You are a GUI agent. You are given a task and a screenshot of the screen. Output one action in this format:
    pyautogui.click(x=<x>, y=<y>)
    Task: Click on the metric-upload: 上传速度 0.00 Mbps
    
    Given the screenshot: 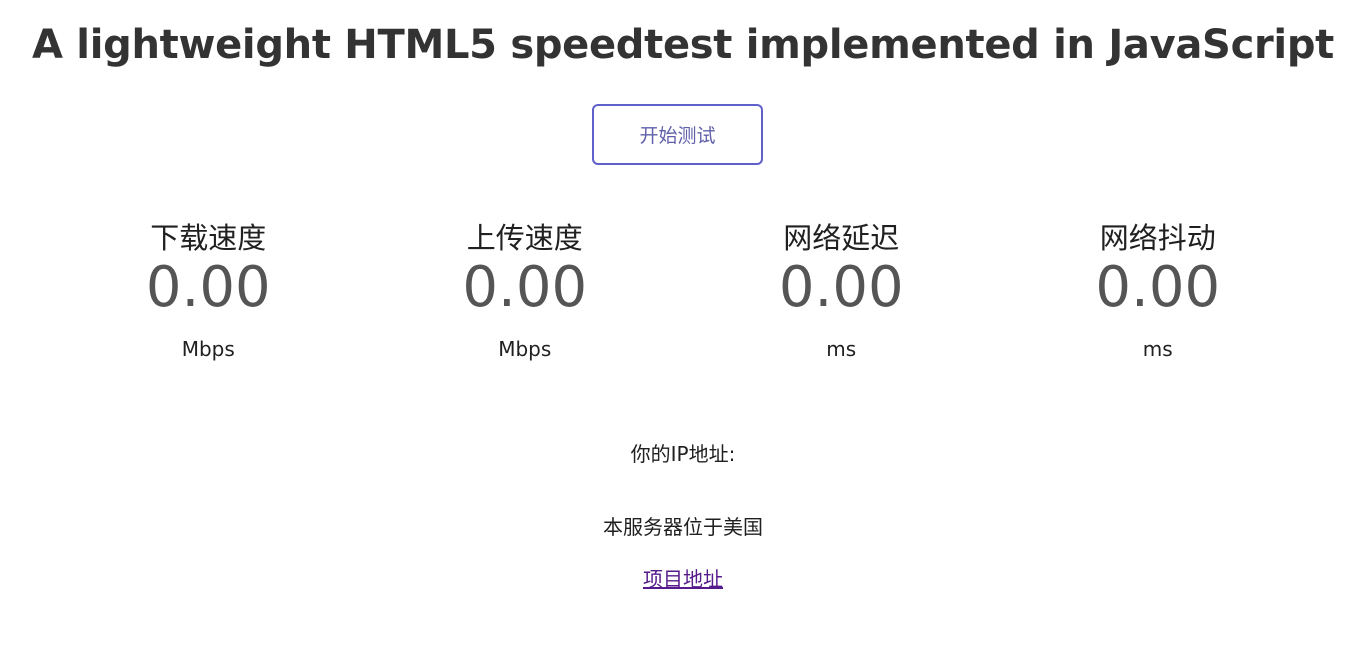 What is the action you would take?
    pyautogui.click(x=525, y=290)
    